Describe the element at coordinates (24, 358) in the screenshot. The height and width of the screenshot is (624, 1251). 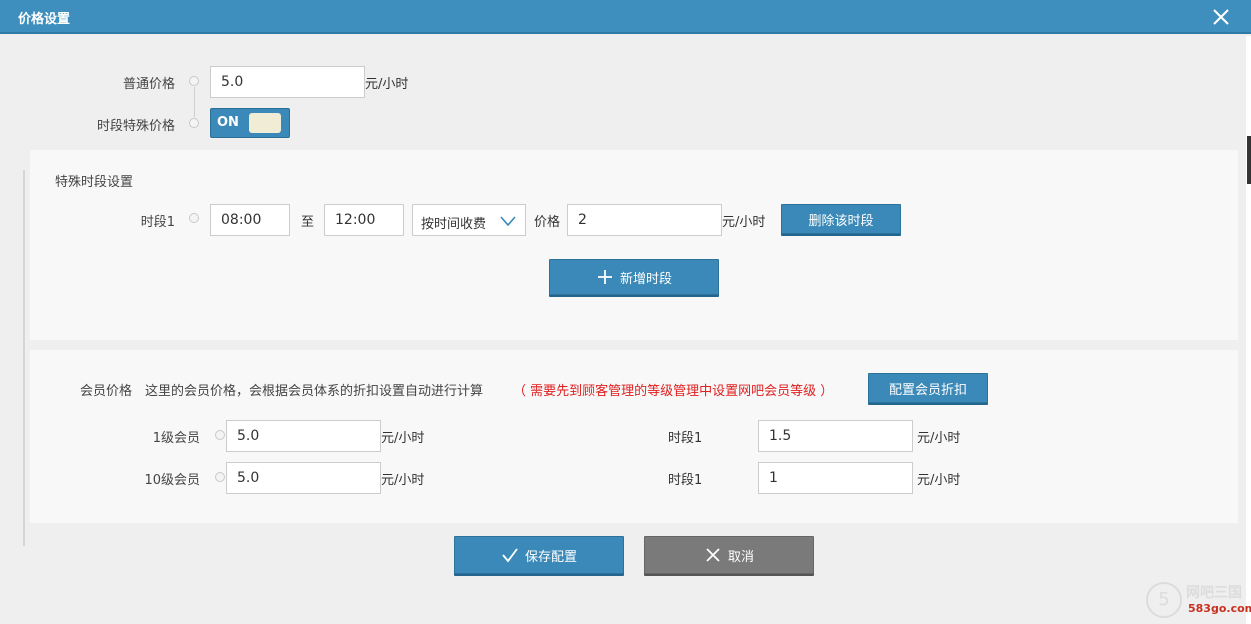
I see `section-rule` at that location.